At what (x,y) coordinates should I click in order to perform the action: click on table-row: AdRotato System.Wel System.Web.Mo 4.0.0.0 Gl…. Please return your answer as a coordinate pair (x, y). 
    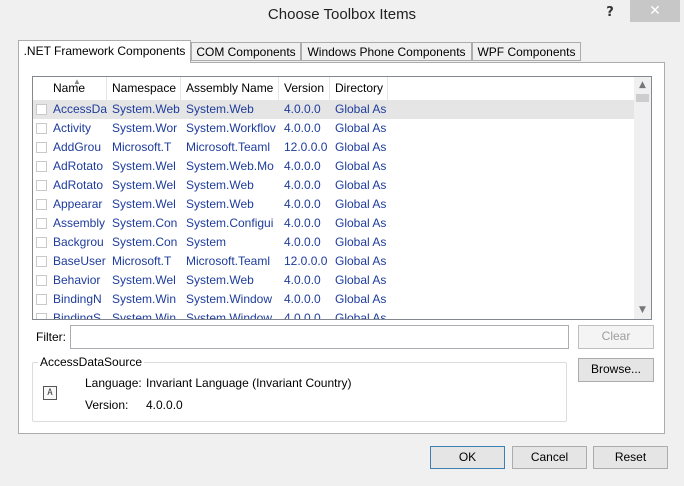
    Looking at the image, I should click on (334, 166).